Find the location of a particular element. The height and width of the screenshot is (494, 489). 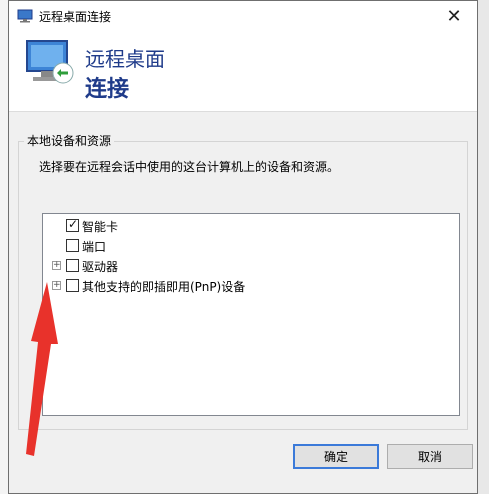

banner-title-line2: 连接 is located at coordinates (107, 89).